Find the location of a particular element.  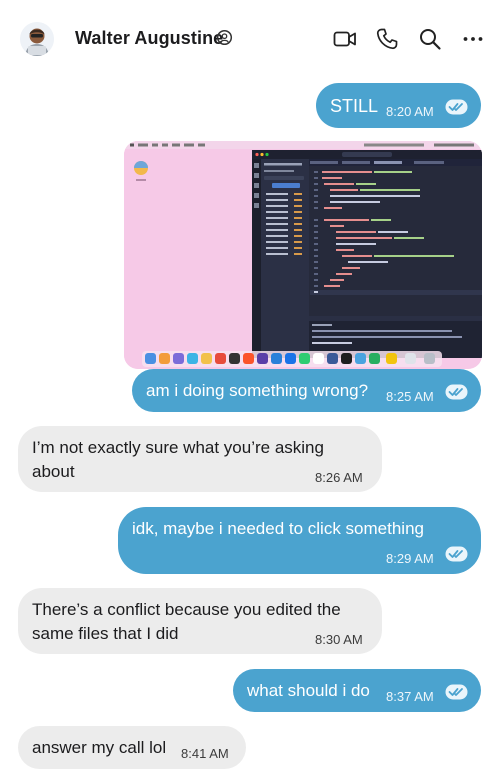

more-options-icon is located at coordinates (473, 39).